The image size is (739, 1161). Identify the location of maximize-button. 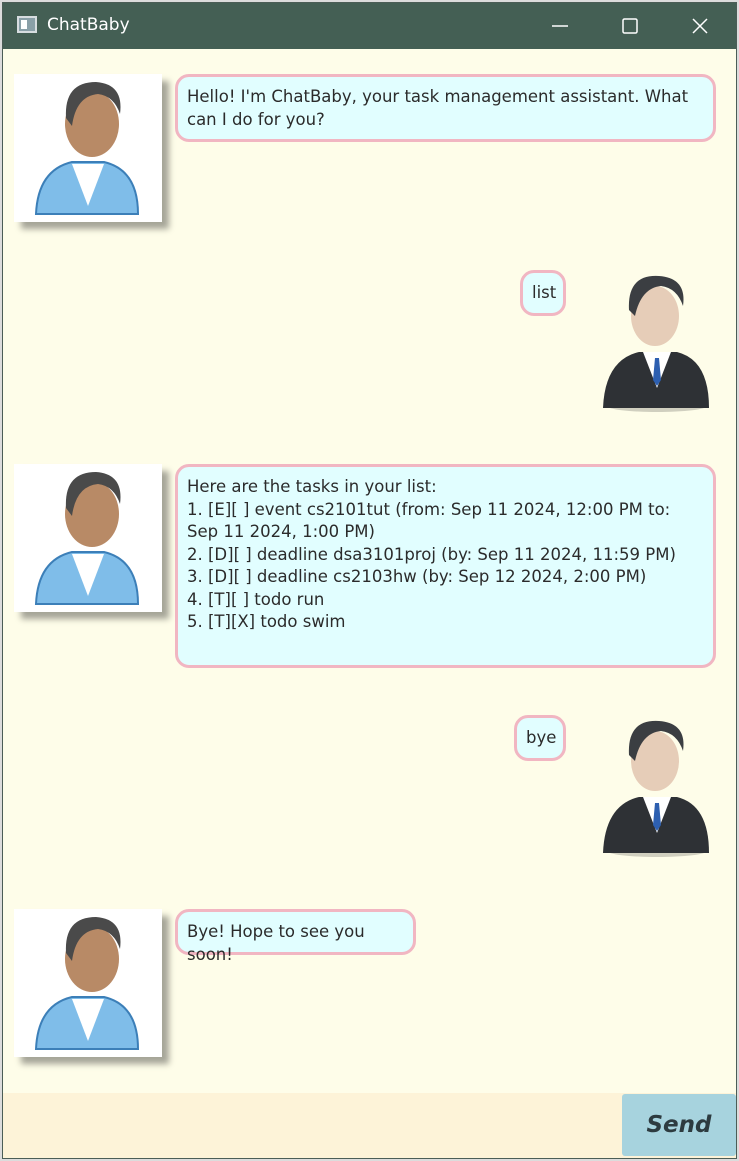
(630, 26).